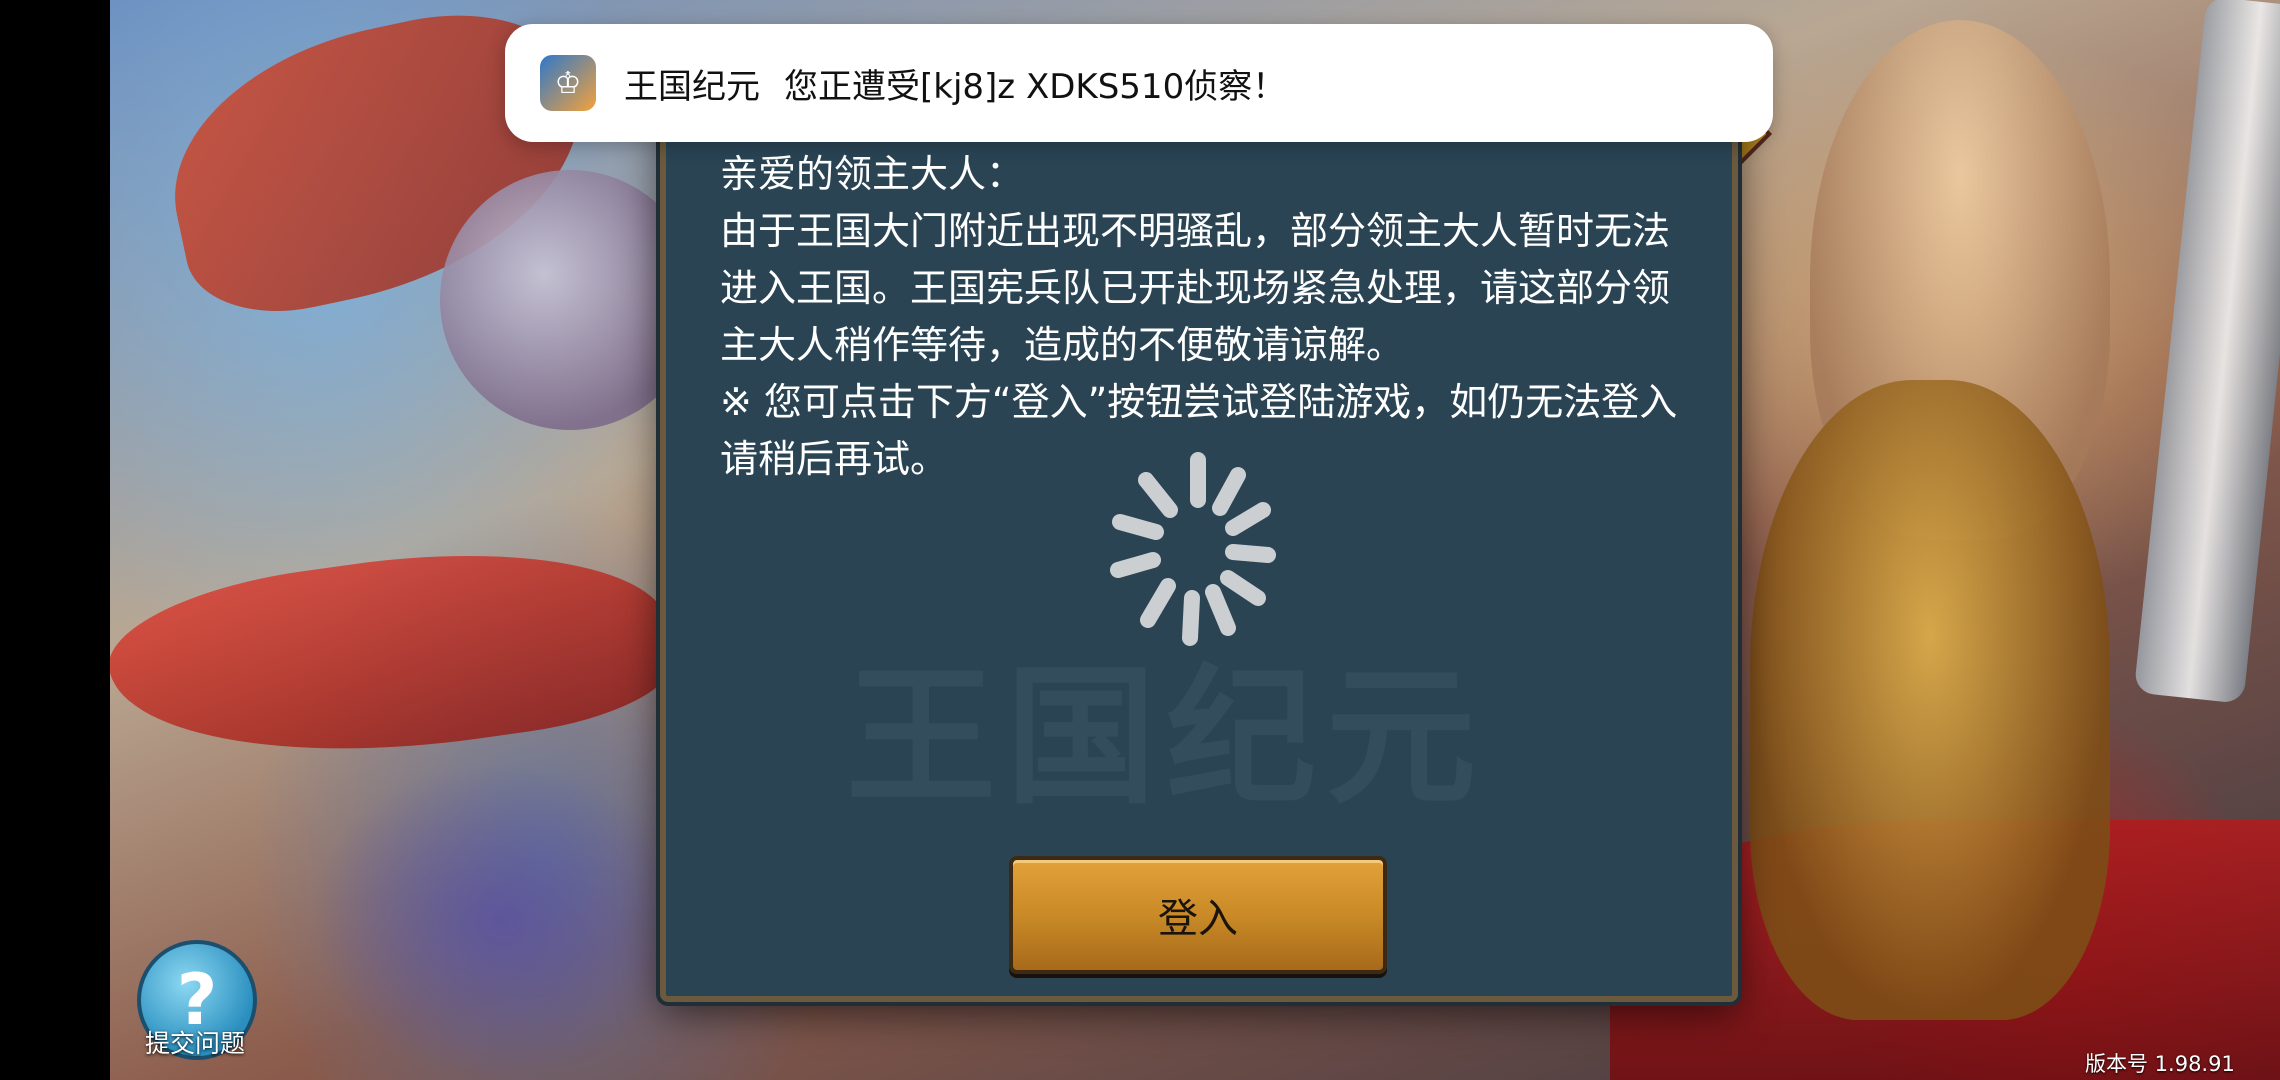 The width and height of the screenshot is (2280, 1080). I want to click on app-icon: ♔, so click(568, 83).